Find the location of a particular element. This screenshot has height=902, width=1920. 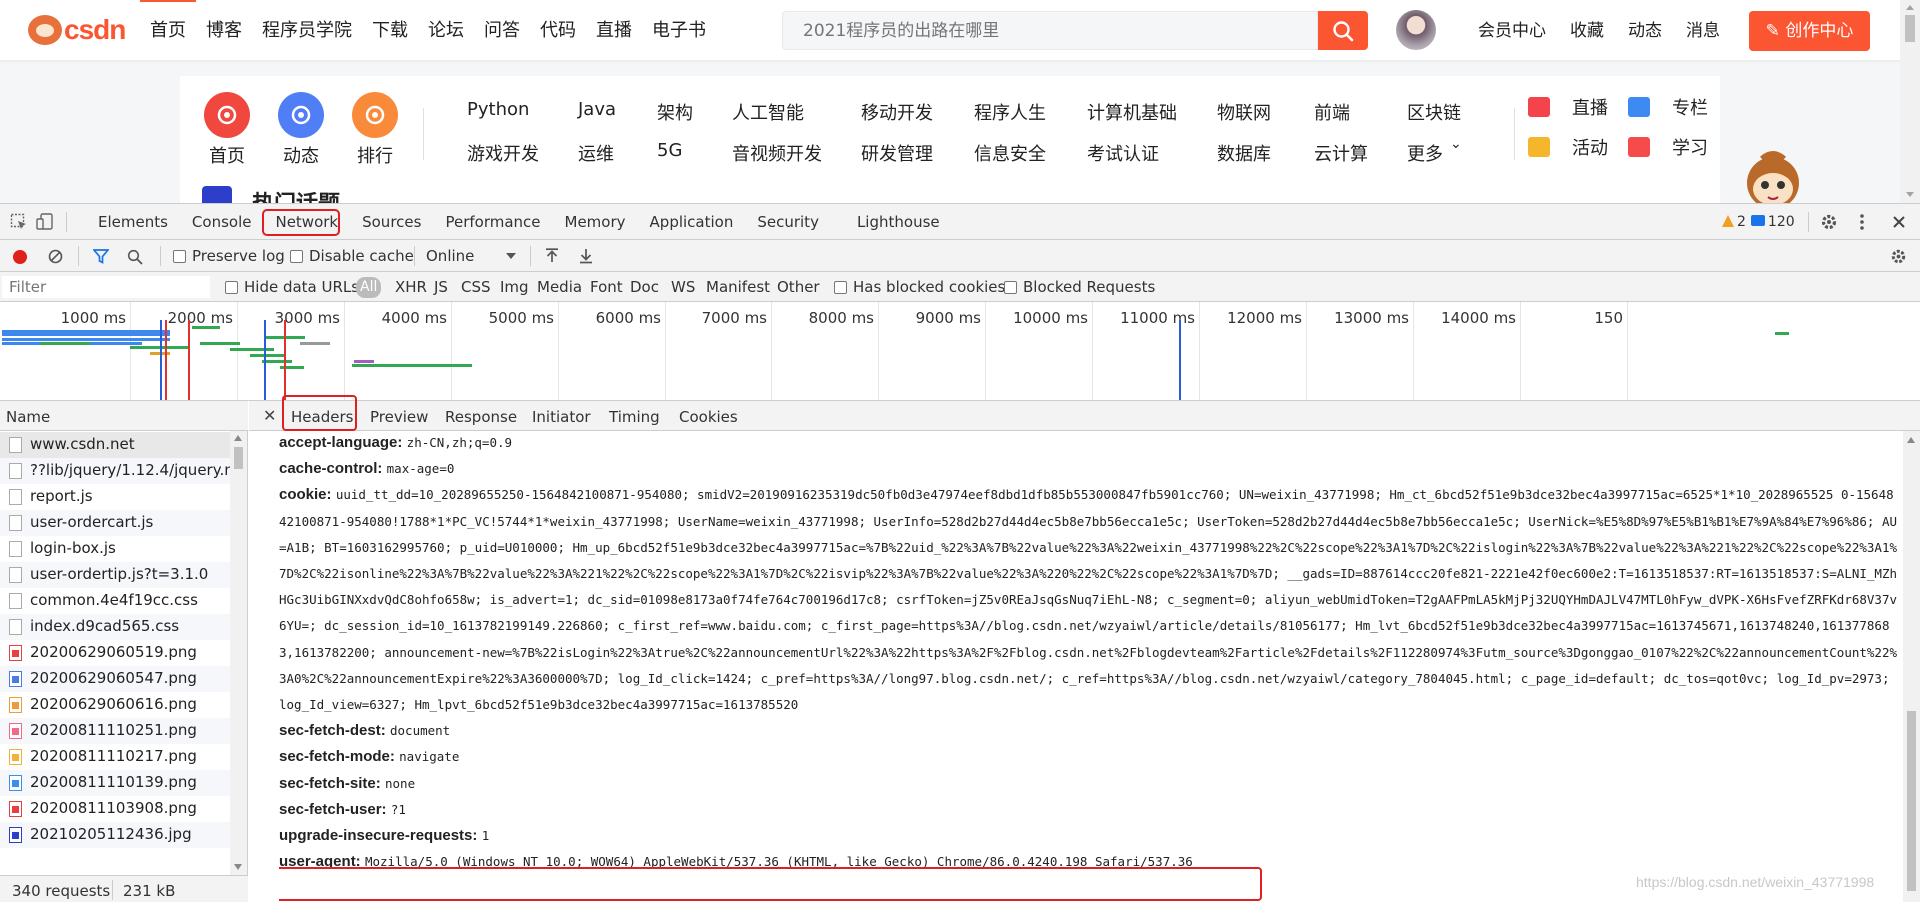

category-link: 运维 is located at coordinates (596, 153).